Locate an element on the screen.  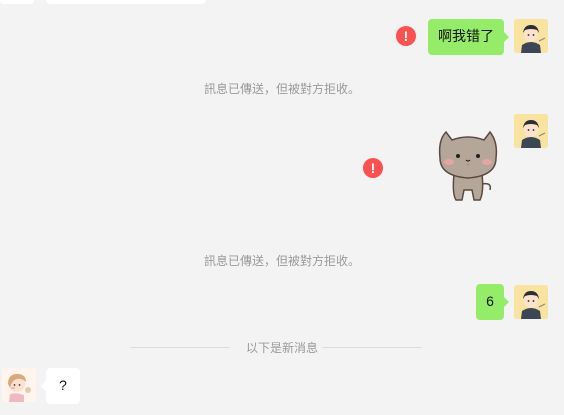
previous-message-partial is located at coordinates (126, 2).